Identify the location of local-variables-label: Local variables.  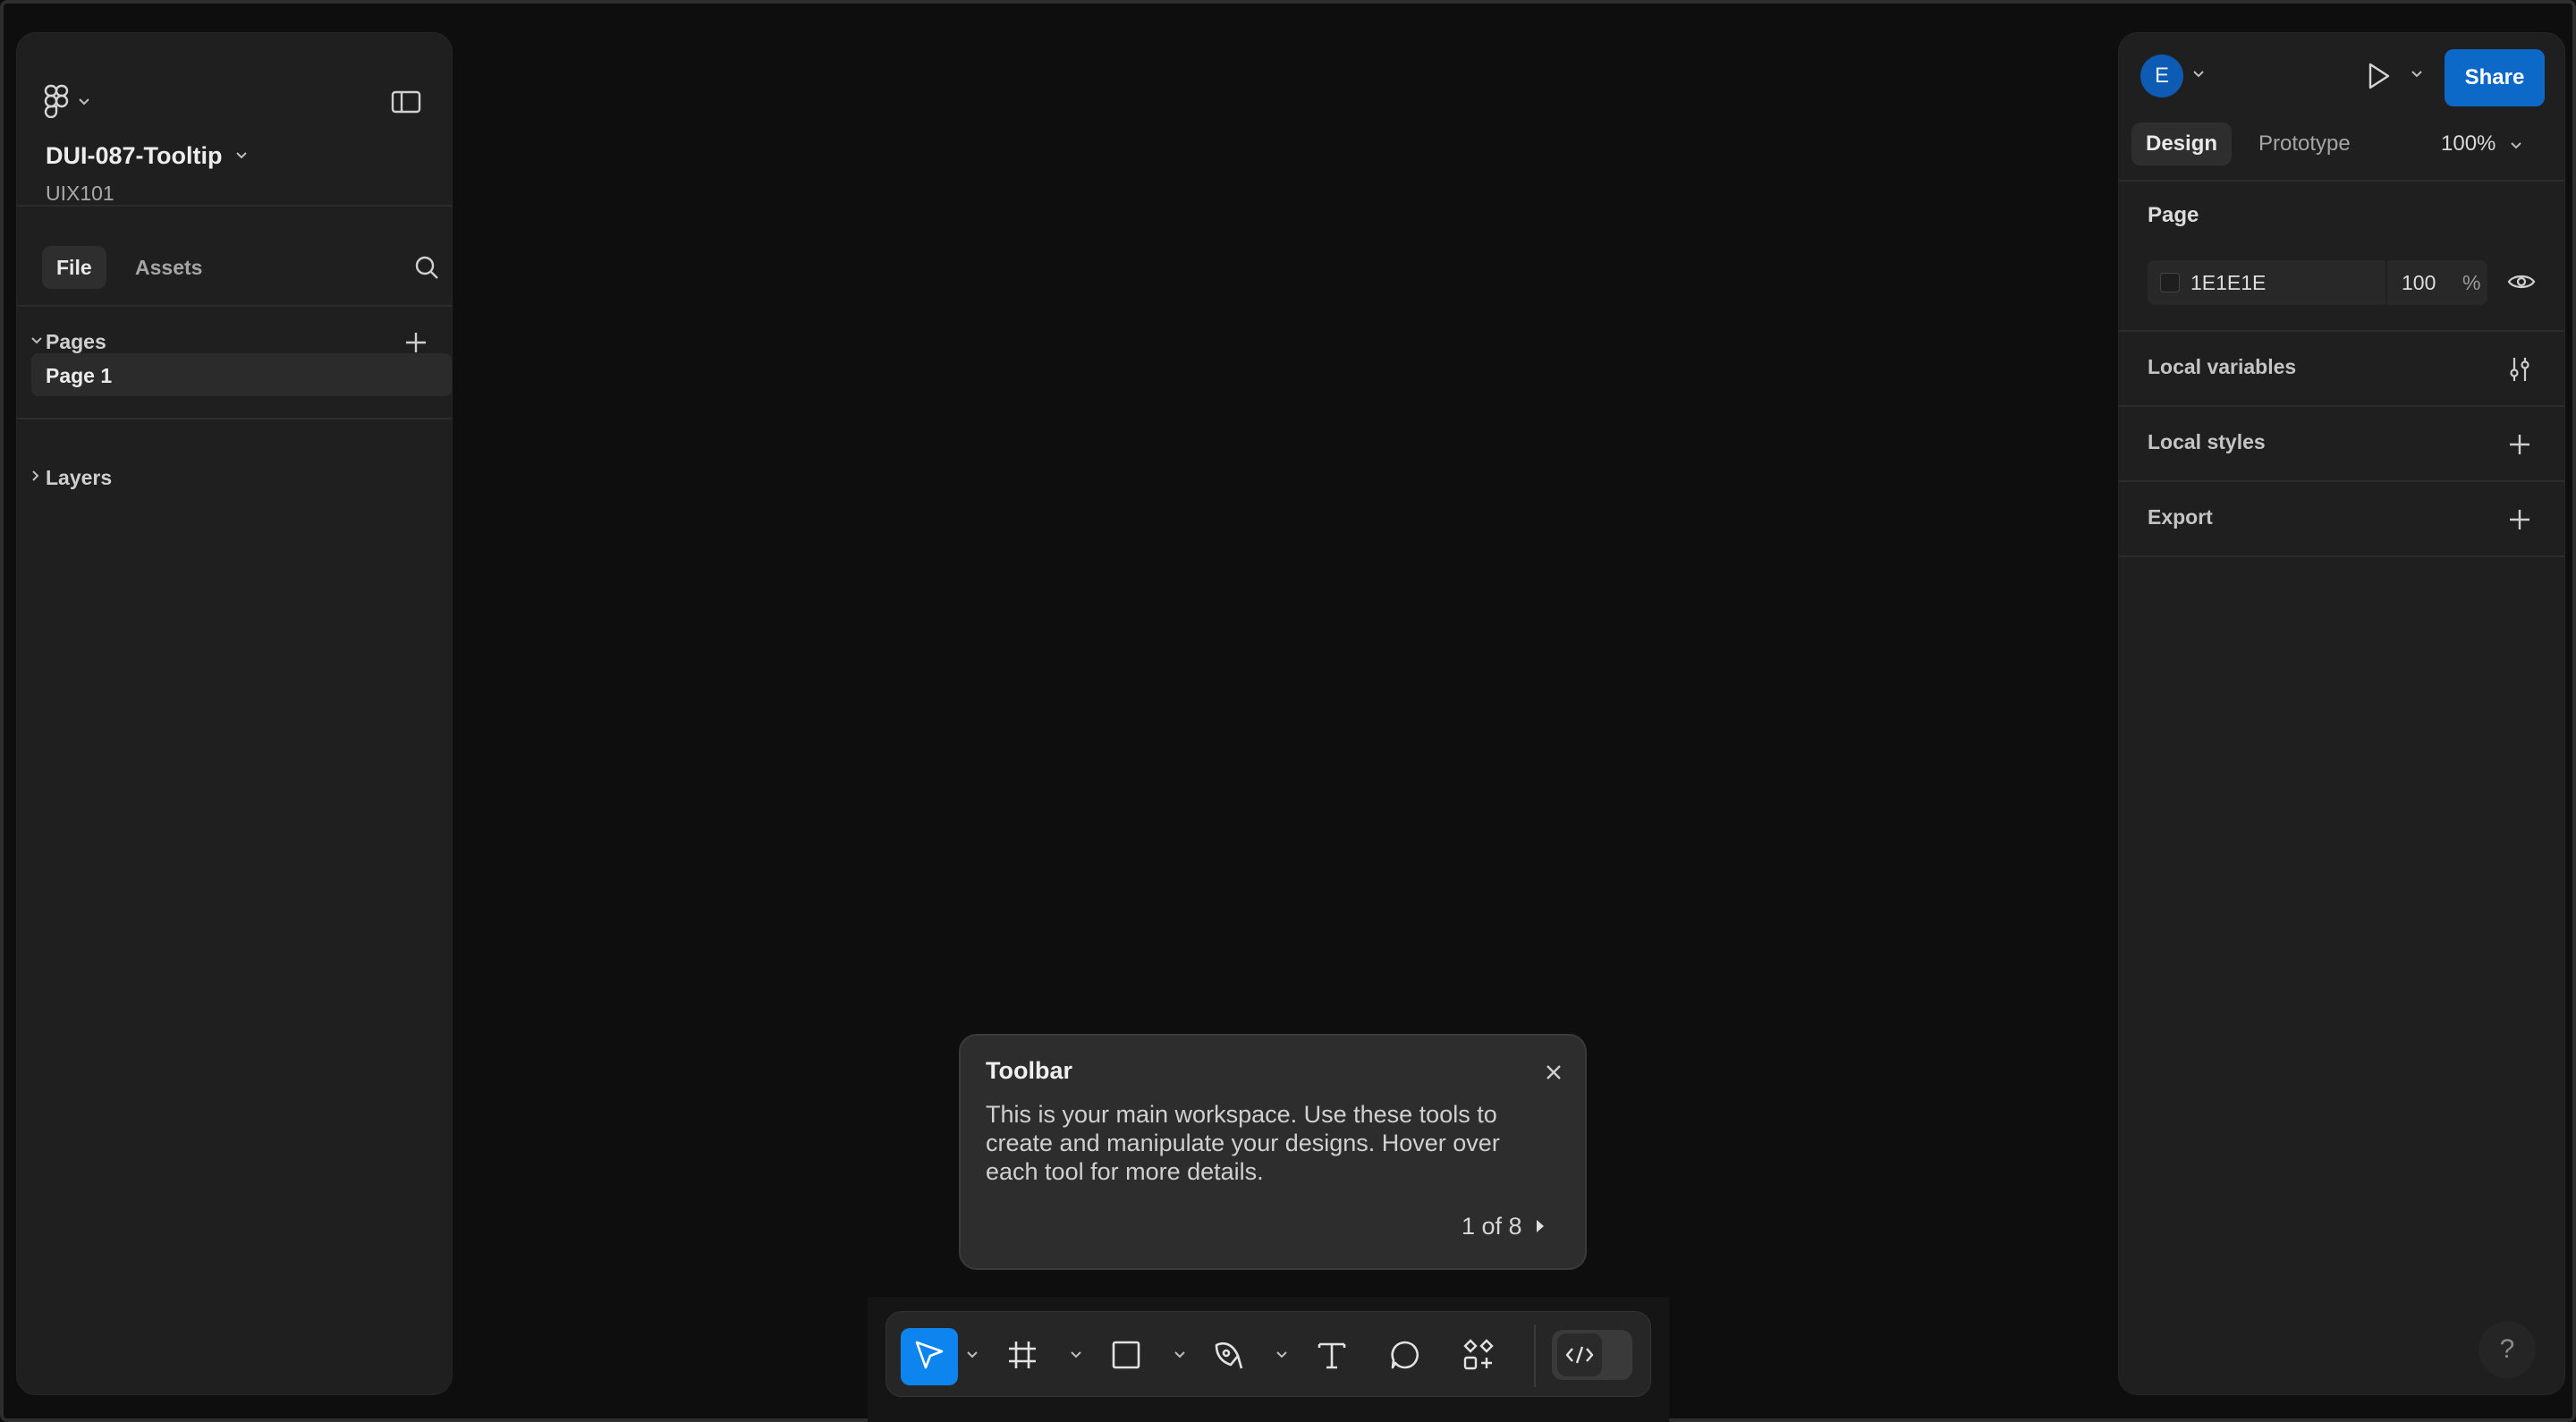
(2222, 366).